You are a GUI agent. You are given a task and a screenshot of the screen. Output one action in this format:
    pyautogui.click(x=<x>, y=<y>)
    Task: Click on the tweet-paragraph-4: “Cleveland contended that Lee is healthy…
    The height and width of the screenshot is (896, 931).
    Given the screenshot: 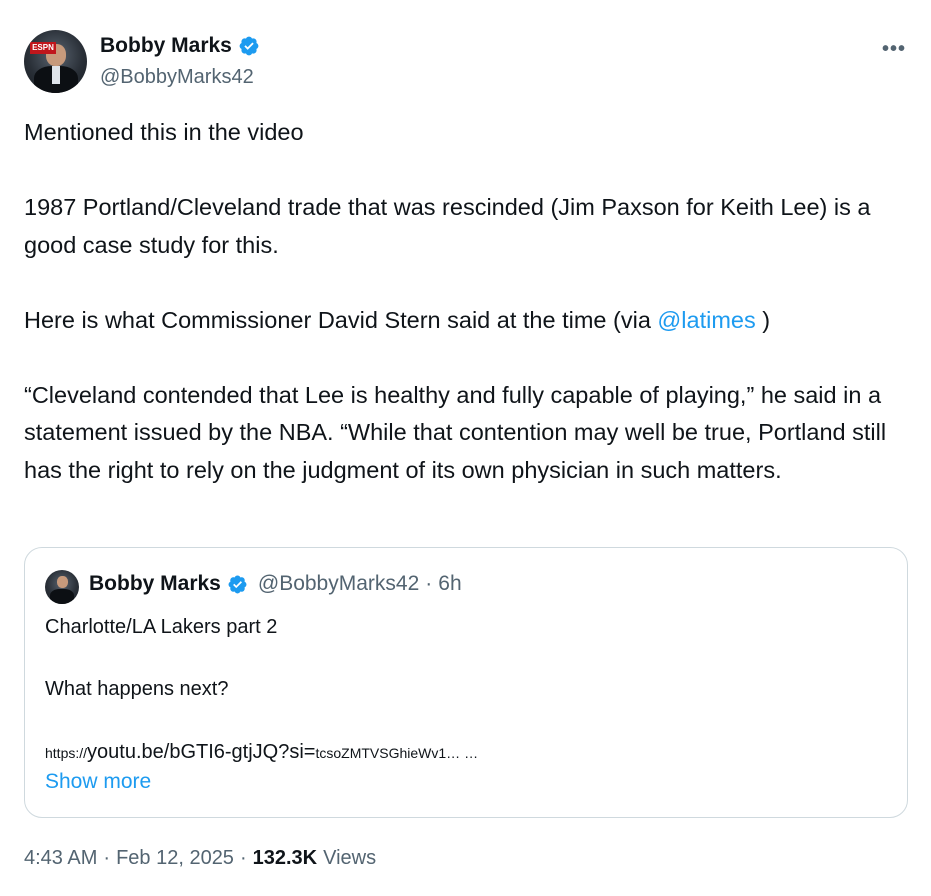 What is the action you would take?
    pyautogui.click(x=455, y=432)
    